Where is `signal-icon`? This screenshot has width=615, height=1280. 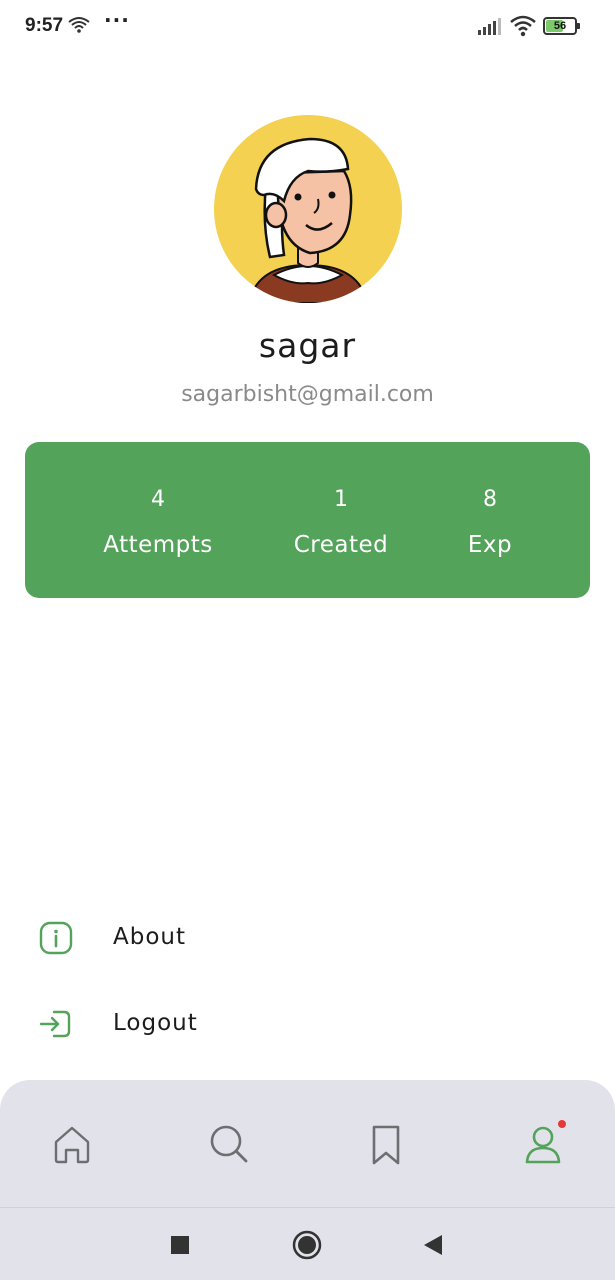 signal-icon is located at coordinates (489, 26).